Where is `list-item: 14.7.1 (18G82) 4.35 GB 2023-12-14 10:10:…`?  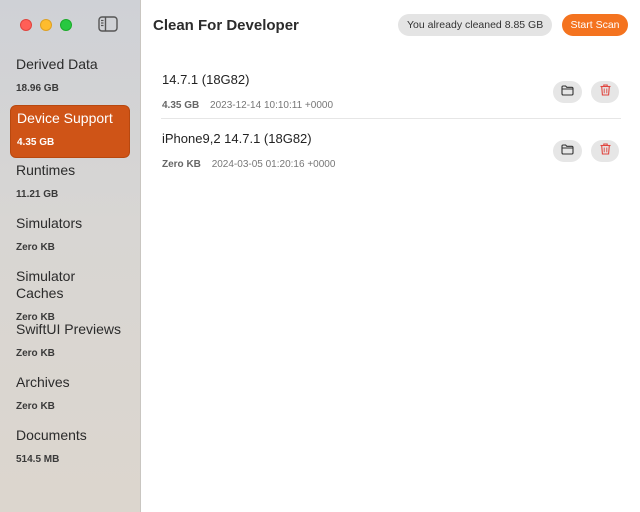 list-item: 14.7.1 (18G82) 4.35 GB 2023-12-14 10:10:… is located at coordinates (391, 89).